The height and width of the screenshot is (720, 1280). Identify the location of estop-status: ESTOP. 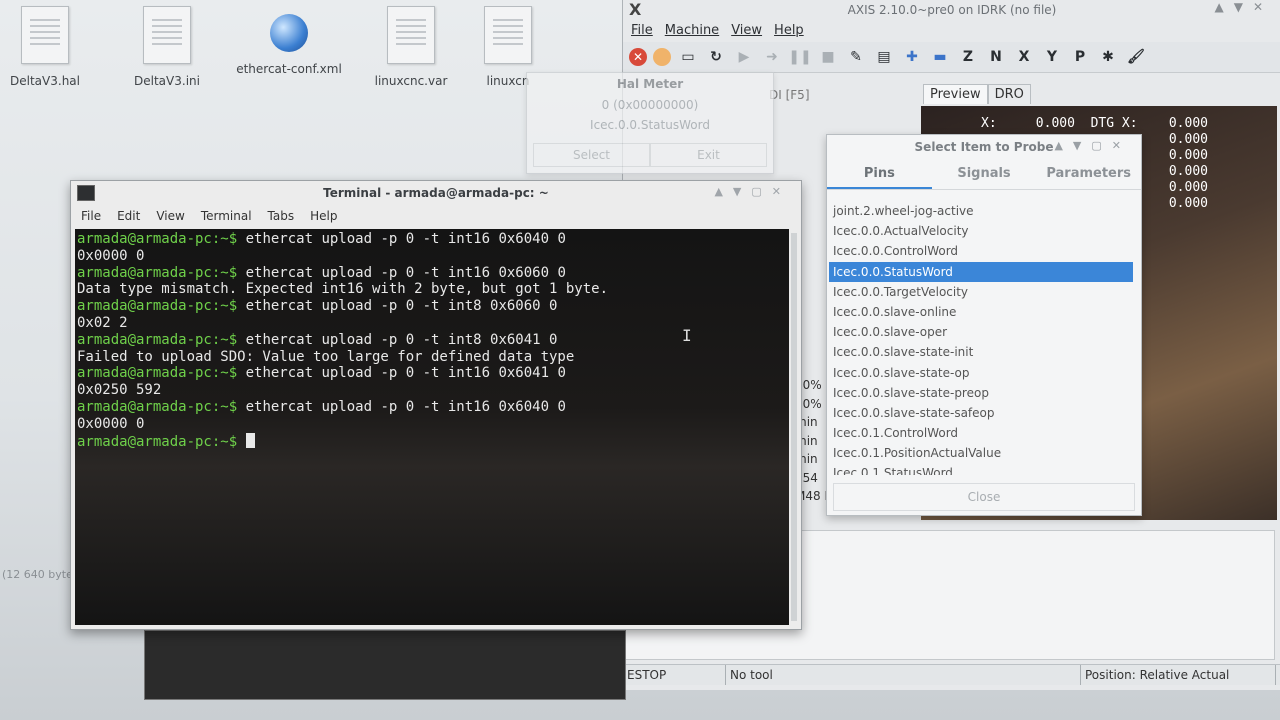
(674, 675).